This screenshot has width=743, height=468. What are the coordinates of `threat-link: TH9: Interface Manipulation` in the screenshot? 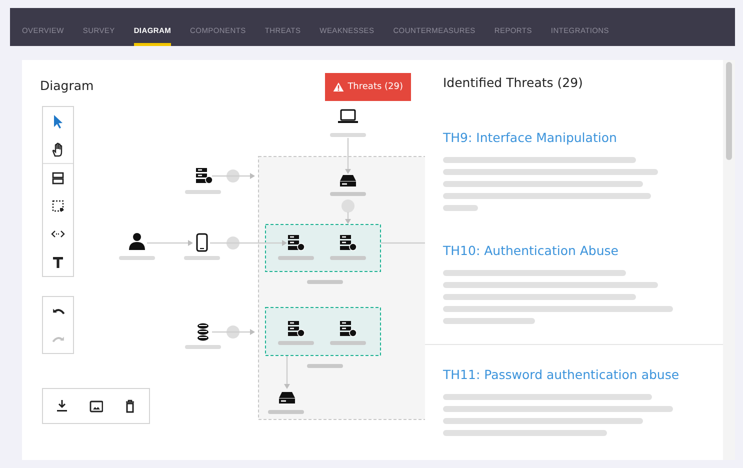 It's located at (583, 137).